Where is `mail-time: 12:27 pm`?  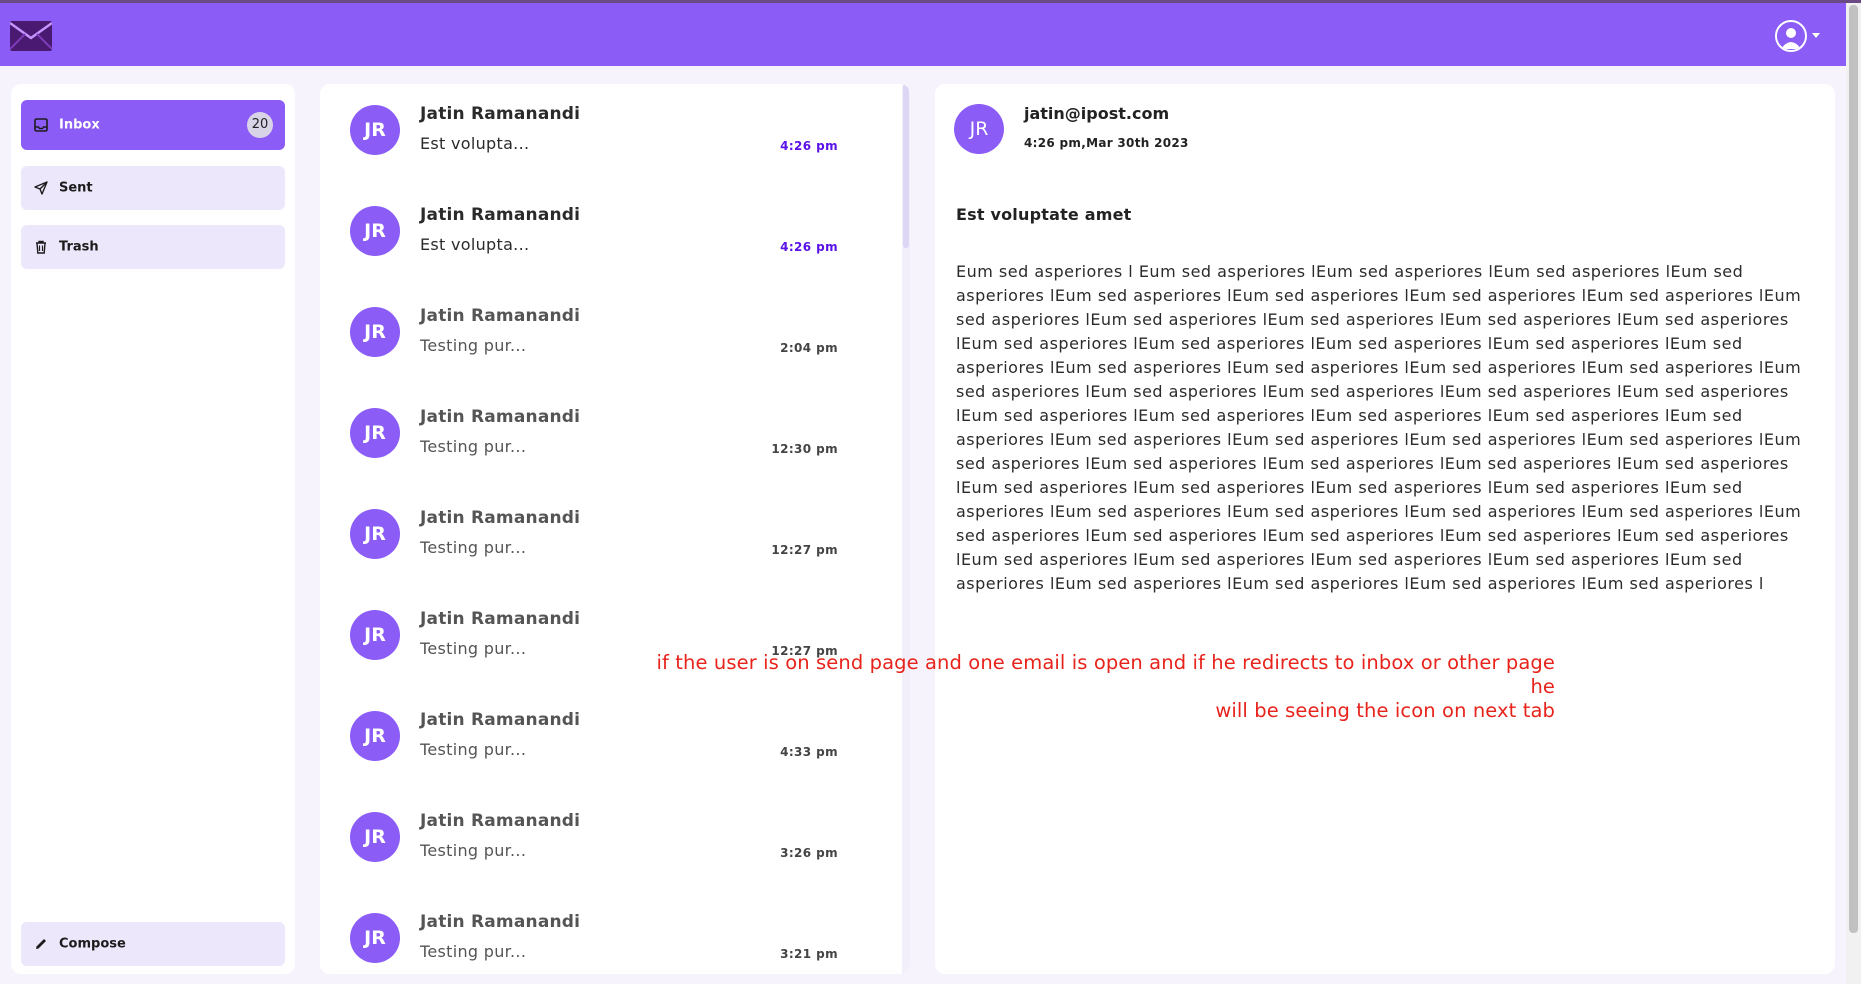
mail-time: 12:27 pm is located at coordinates (804, 550).